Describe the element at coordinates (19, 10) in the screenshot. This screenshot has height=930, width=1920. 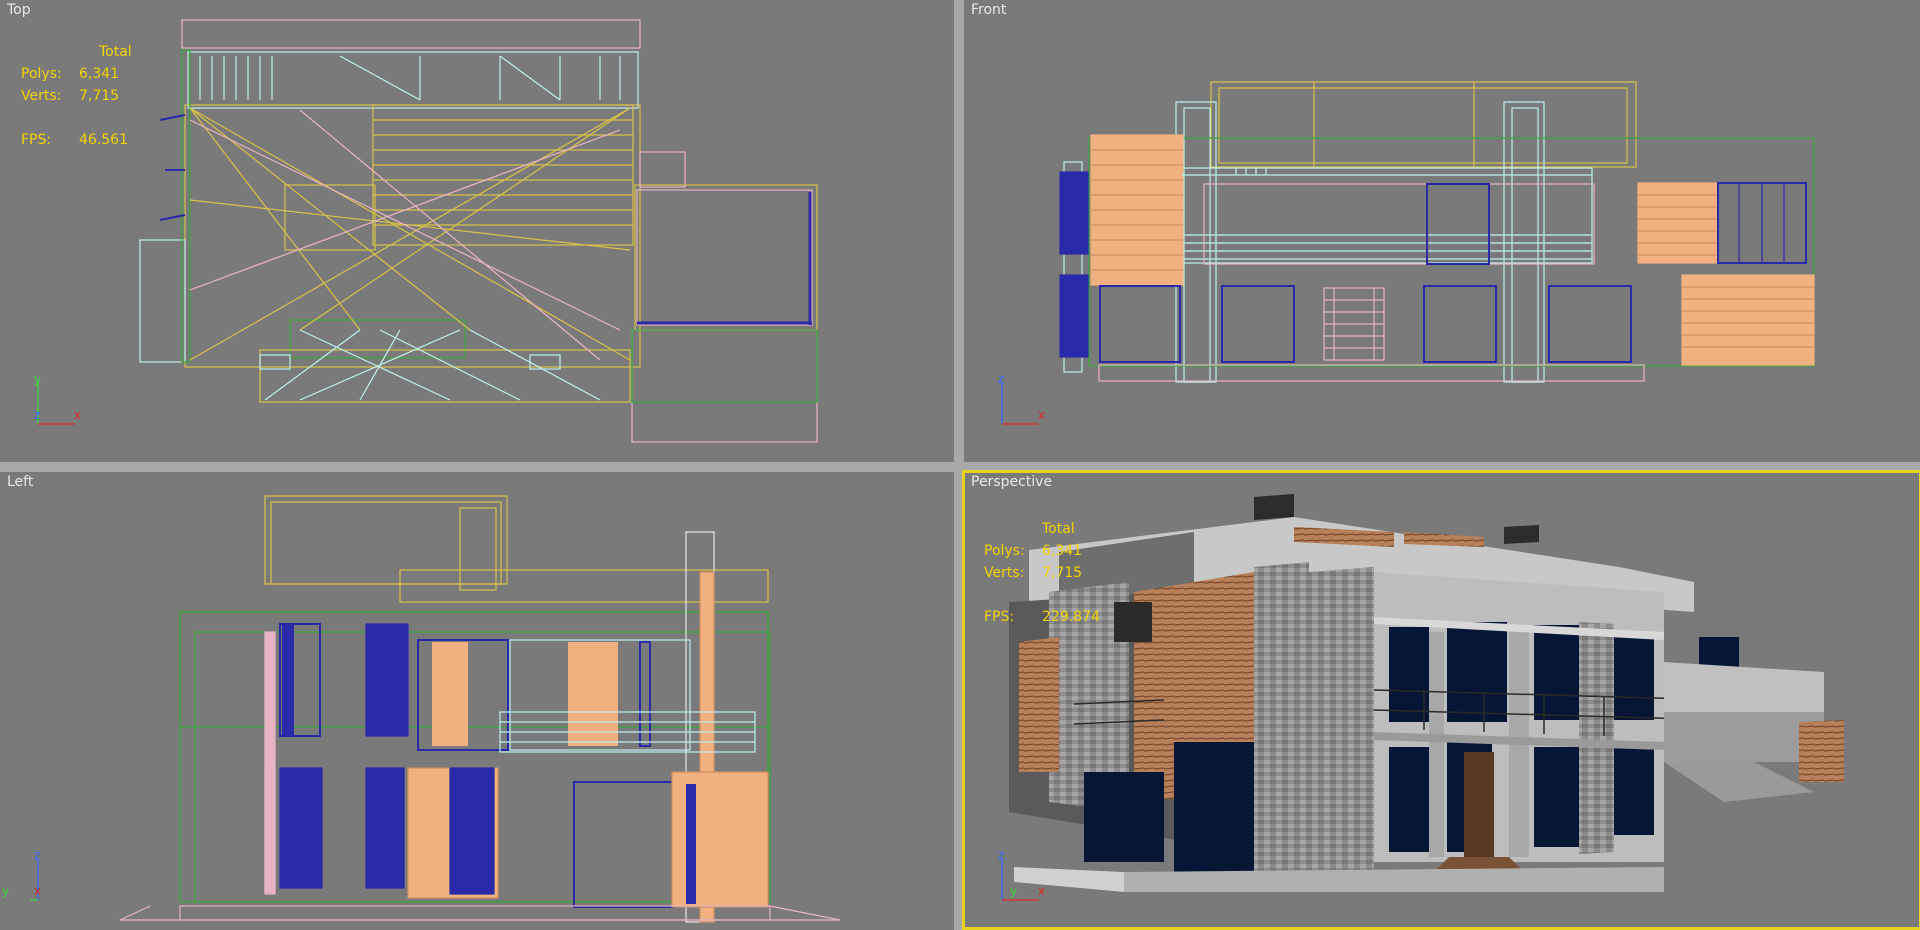
I see `viewport-label: Top` at that location.